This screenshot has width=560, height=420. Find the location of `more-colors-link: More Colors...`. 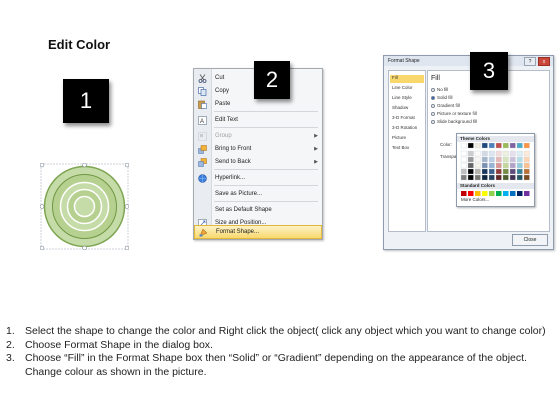

more-colors-link: More Colors... is located at coordinates (475, 199).